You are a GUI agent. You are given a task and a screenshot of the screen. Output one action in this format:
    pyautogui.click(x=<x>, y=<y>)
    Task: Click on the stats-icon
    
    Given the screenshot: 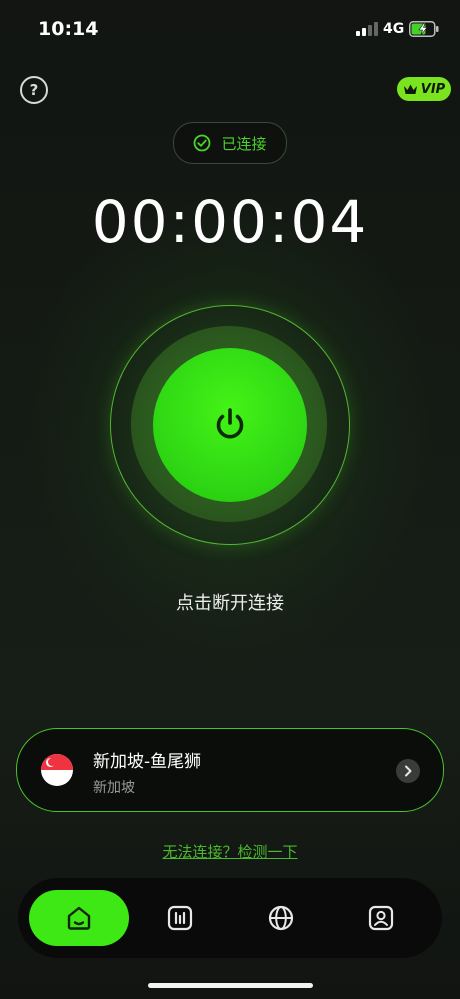 What is the action you would take?
    pyautogui.click(x=180, y=918)
    